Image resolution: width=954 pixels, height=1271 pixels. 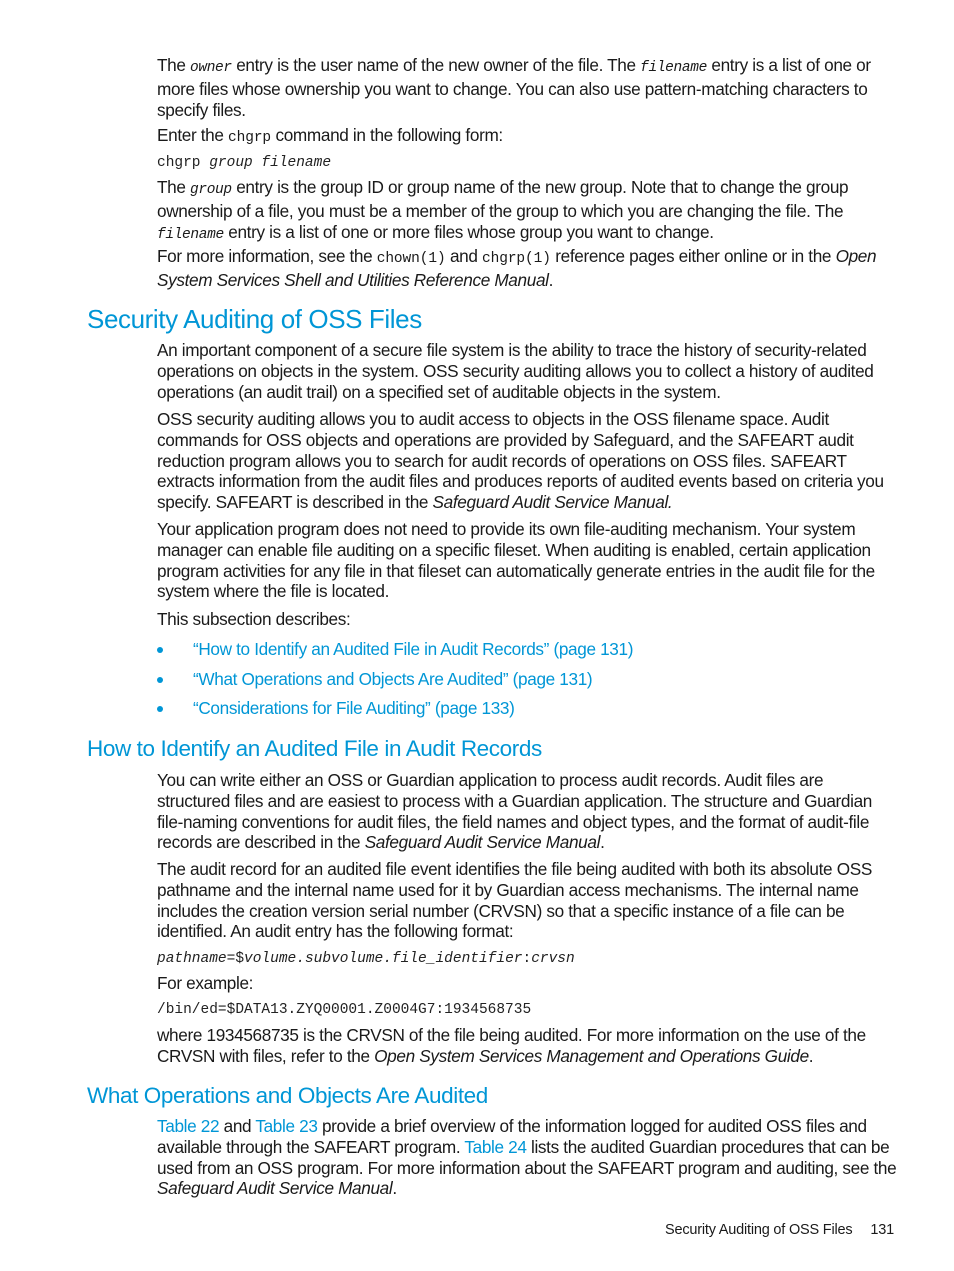 I want to click on syntax-command: chgrp, so click(x=183, y=163).